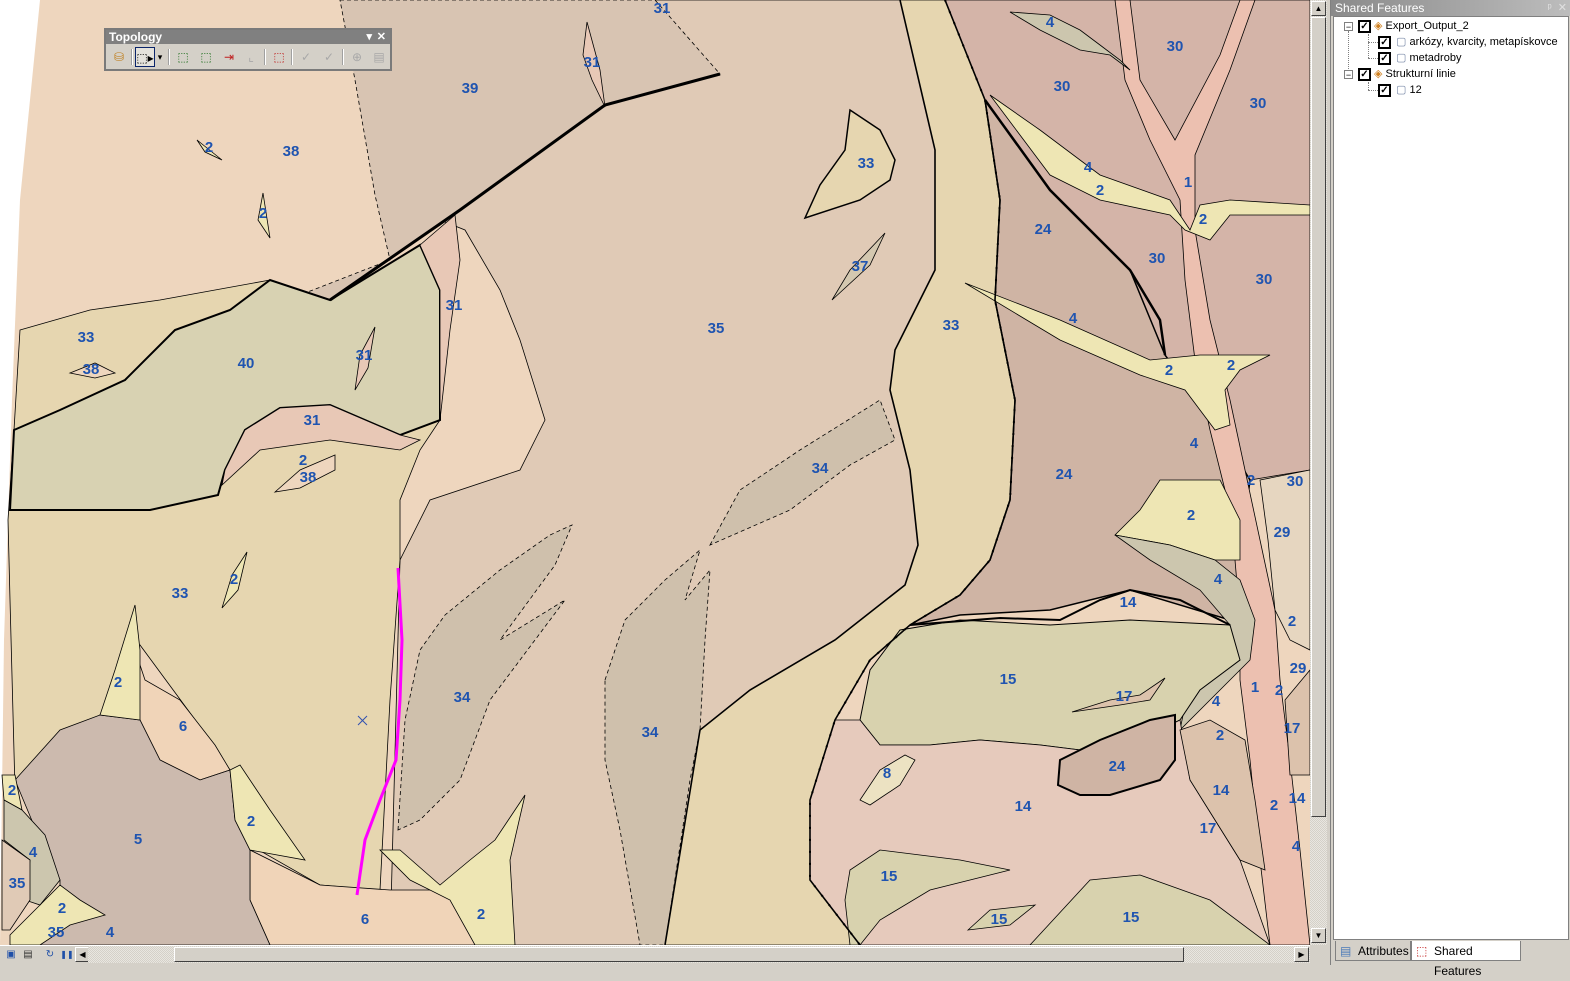 The width and height of the screenshot is (1570, 981). I want to click on tree-item-export-output-2: ◈ Export_Output_2, so click(1421, 26).